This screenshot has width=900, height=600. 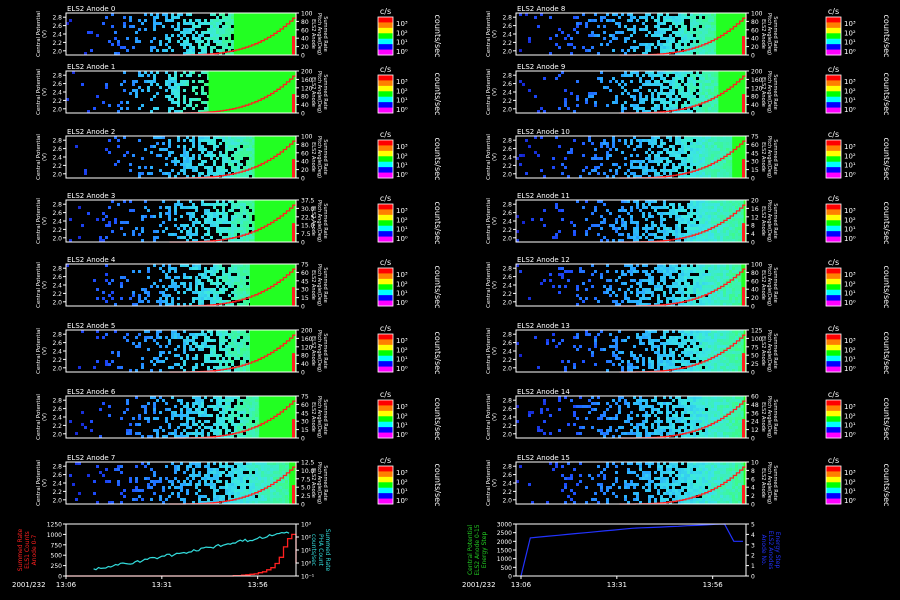 What do you see at coordinates (402, 211) in the screenshot?
I see `colorbar-tick: 10³` at bounding box center [402, 211].